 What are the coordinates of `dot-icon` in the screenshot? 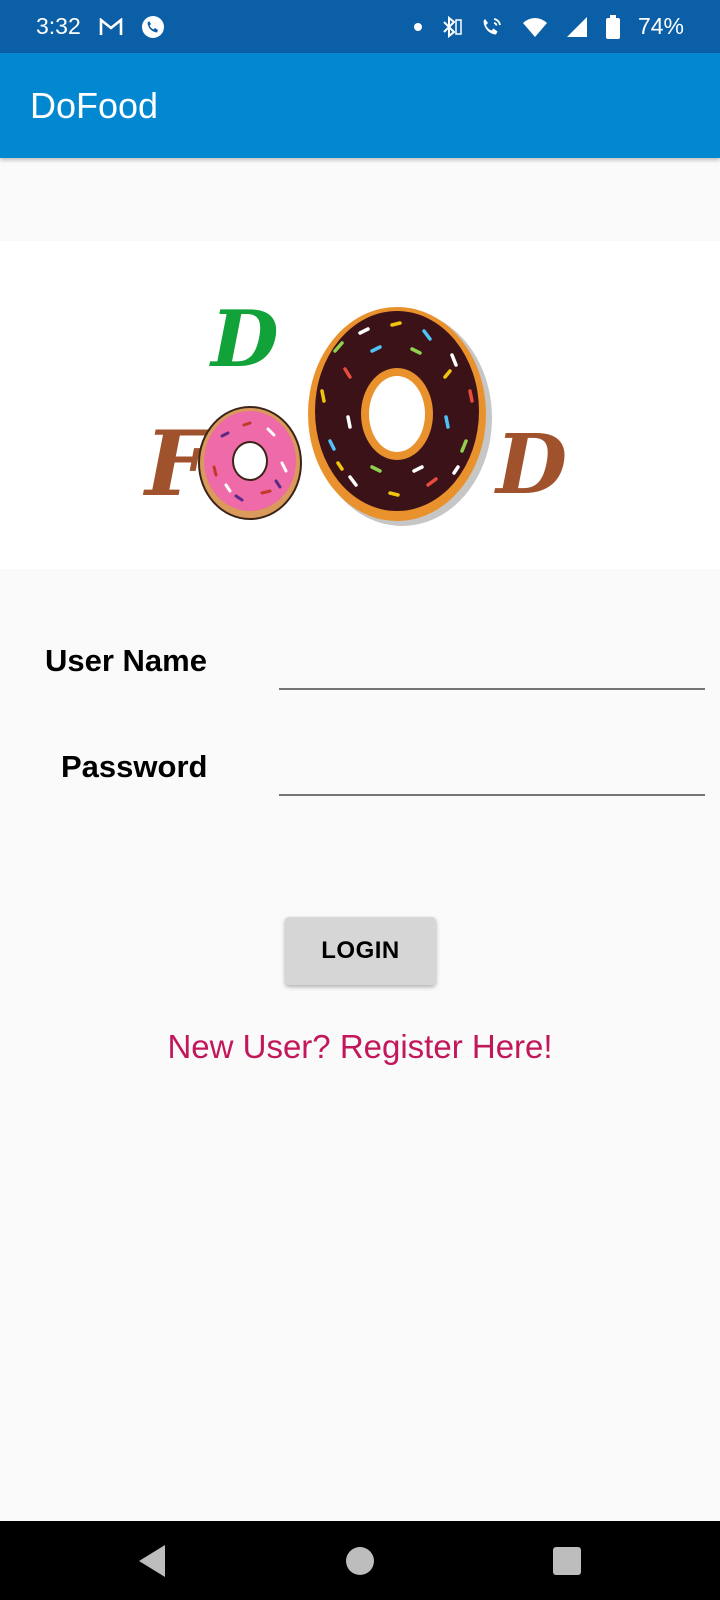 It's located at (417, 26).